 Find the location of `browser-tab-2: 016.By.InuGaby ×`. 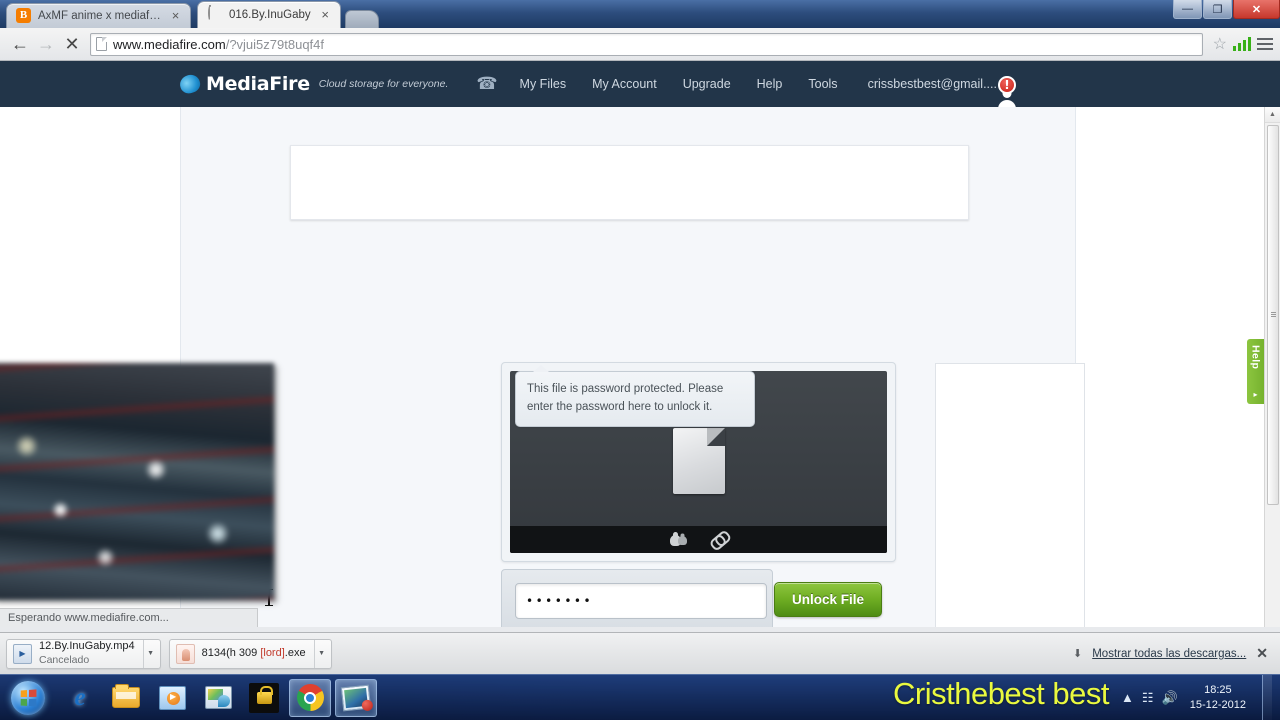

browser-tab-2: 016.By.InuGaby × is located at coordinates (269, 14).